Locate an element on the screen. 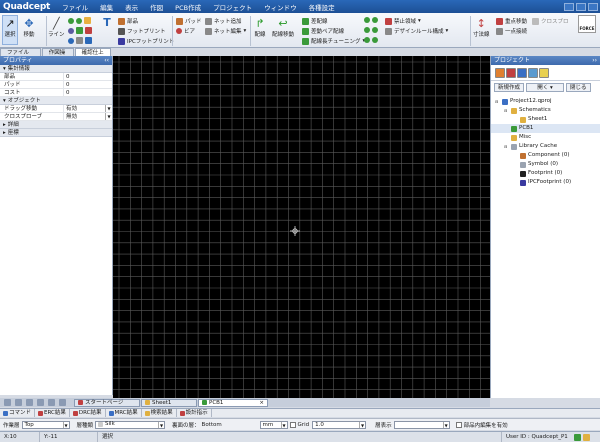 This screenshot has height=442, width=600. grid-checkbox is located at coordinates (292, 424).